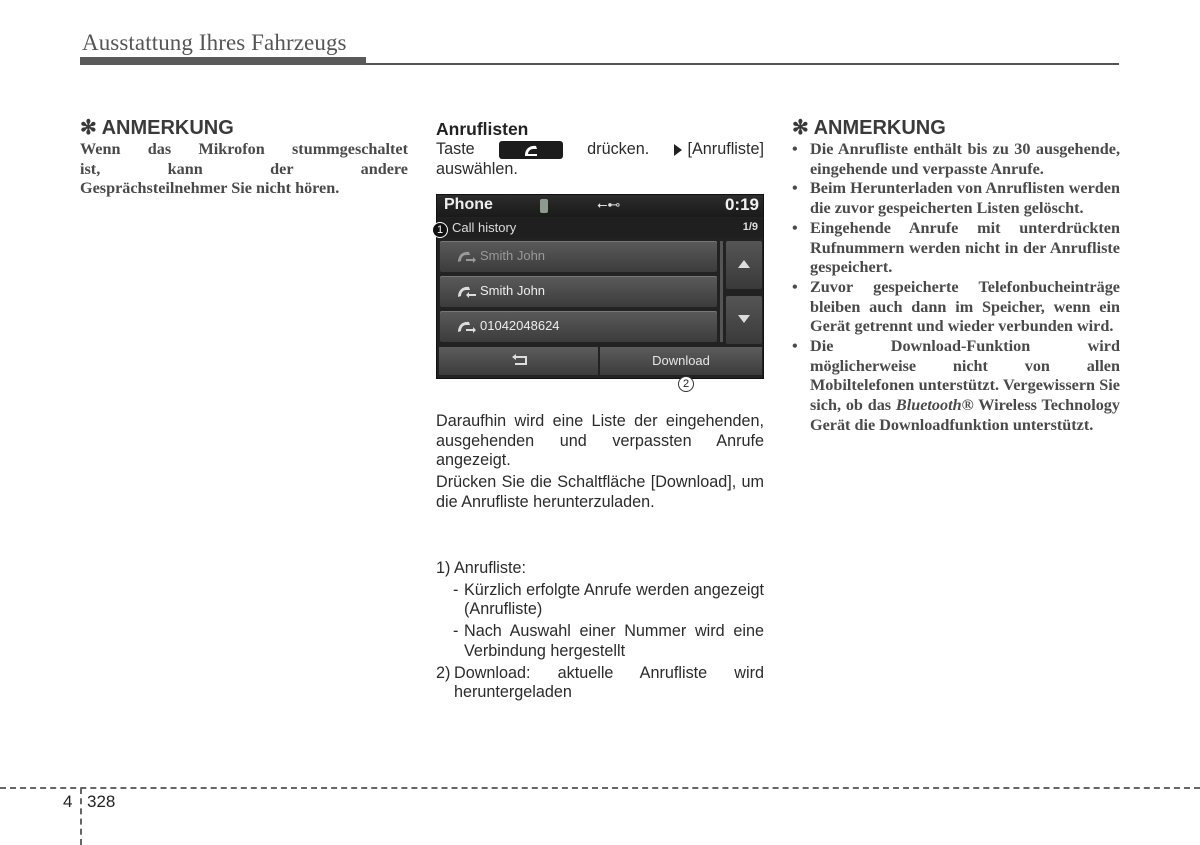 This screenshot has height=845, width=1200. I want to click on target-label: [Anrufliste], so click(725, 149).